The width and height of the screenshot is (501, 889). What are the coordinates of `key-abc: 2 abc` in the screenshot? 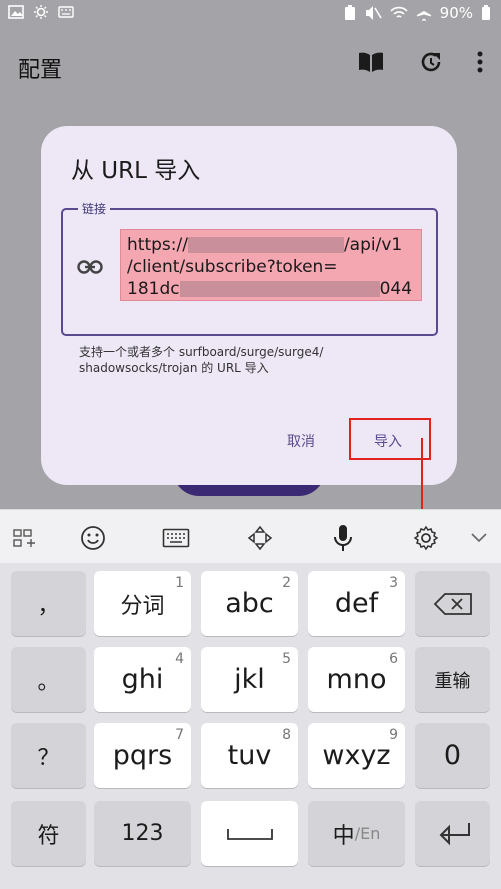 It's located at (249, 603).